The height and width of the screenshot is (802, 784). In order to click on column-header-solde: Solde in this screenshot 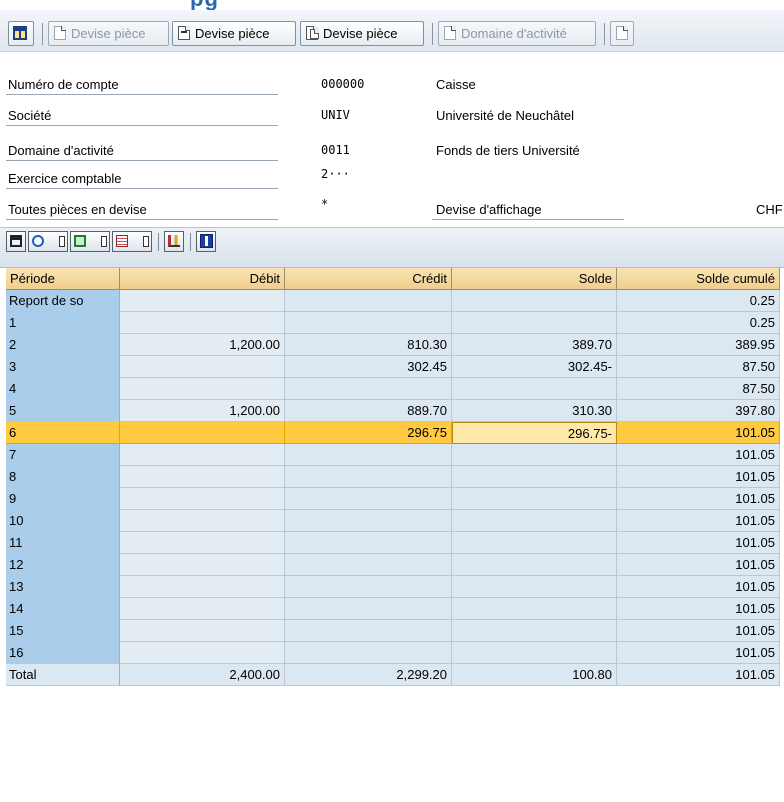, I will do `click(534, 279)`.